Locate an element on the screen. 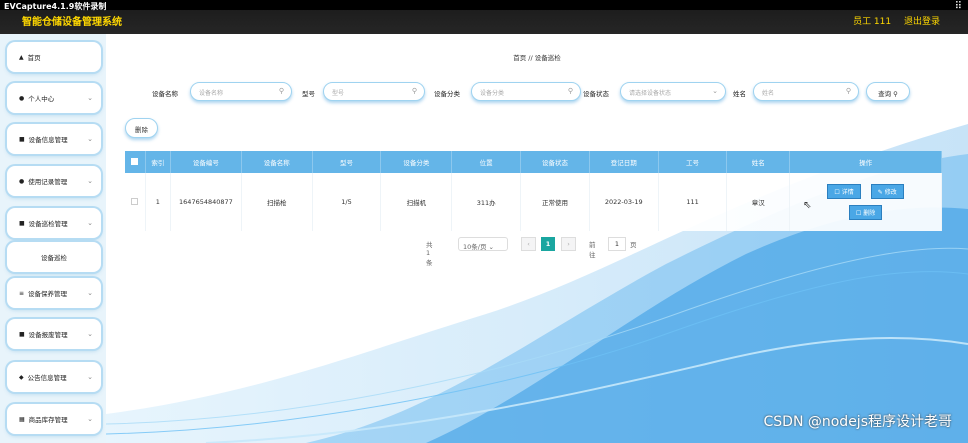  total-count: 共1条 is located at coordinates (429, 254).